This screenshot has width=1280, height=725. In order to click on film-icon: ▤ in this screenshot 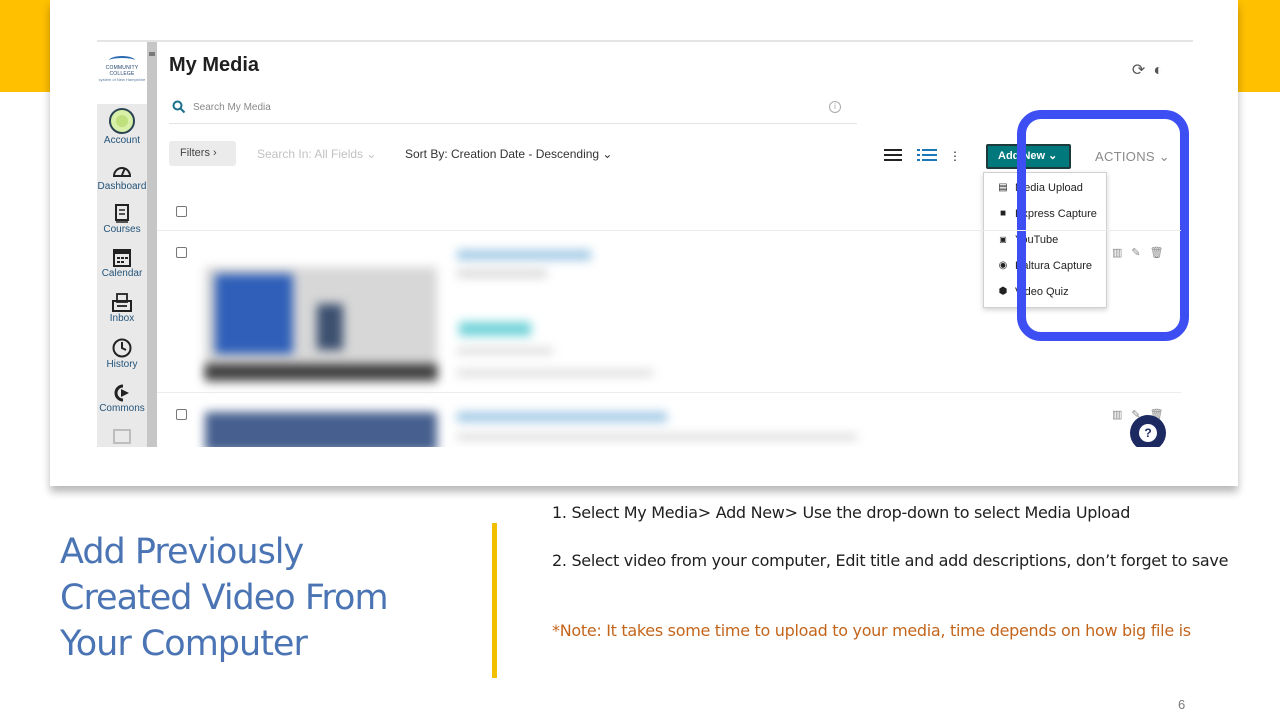, I will do `click(1003, 187)`.